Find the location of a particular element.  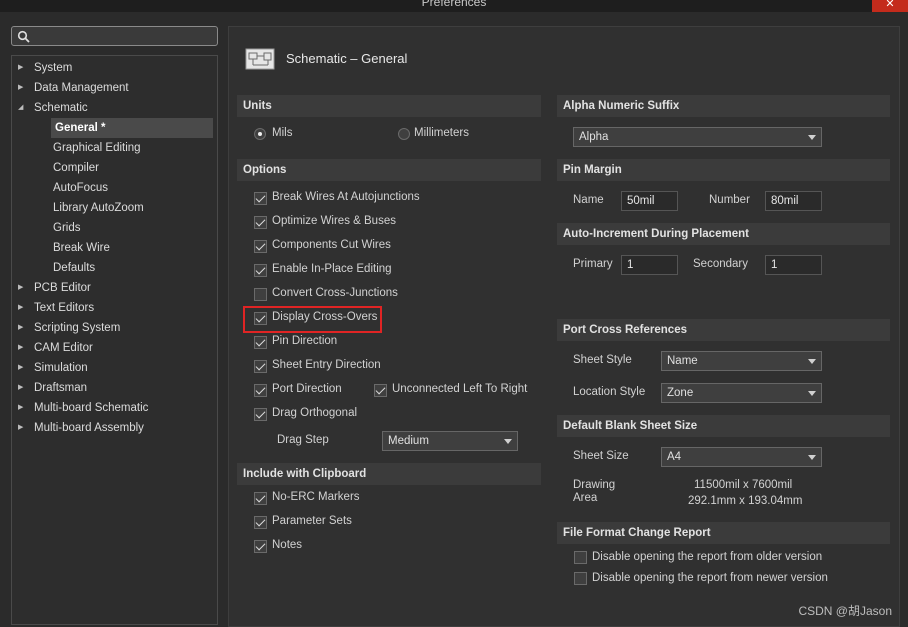

tree-item-draftsman: ▶ Draftsman is located at coordinates (114, 388).